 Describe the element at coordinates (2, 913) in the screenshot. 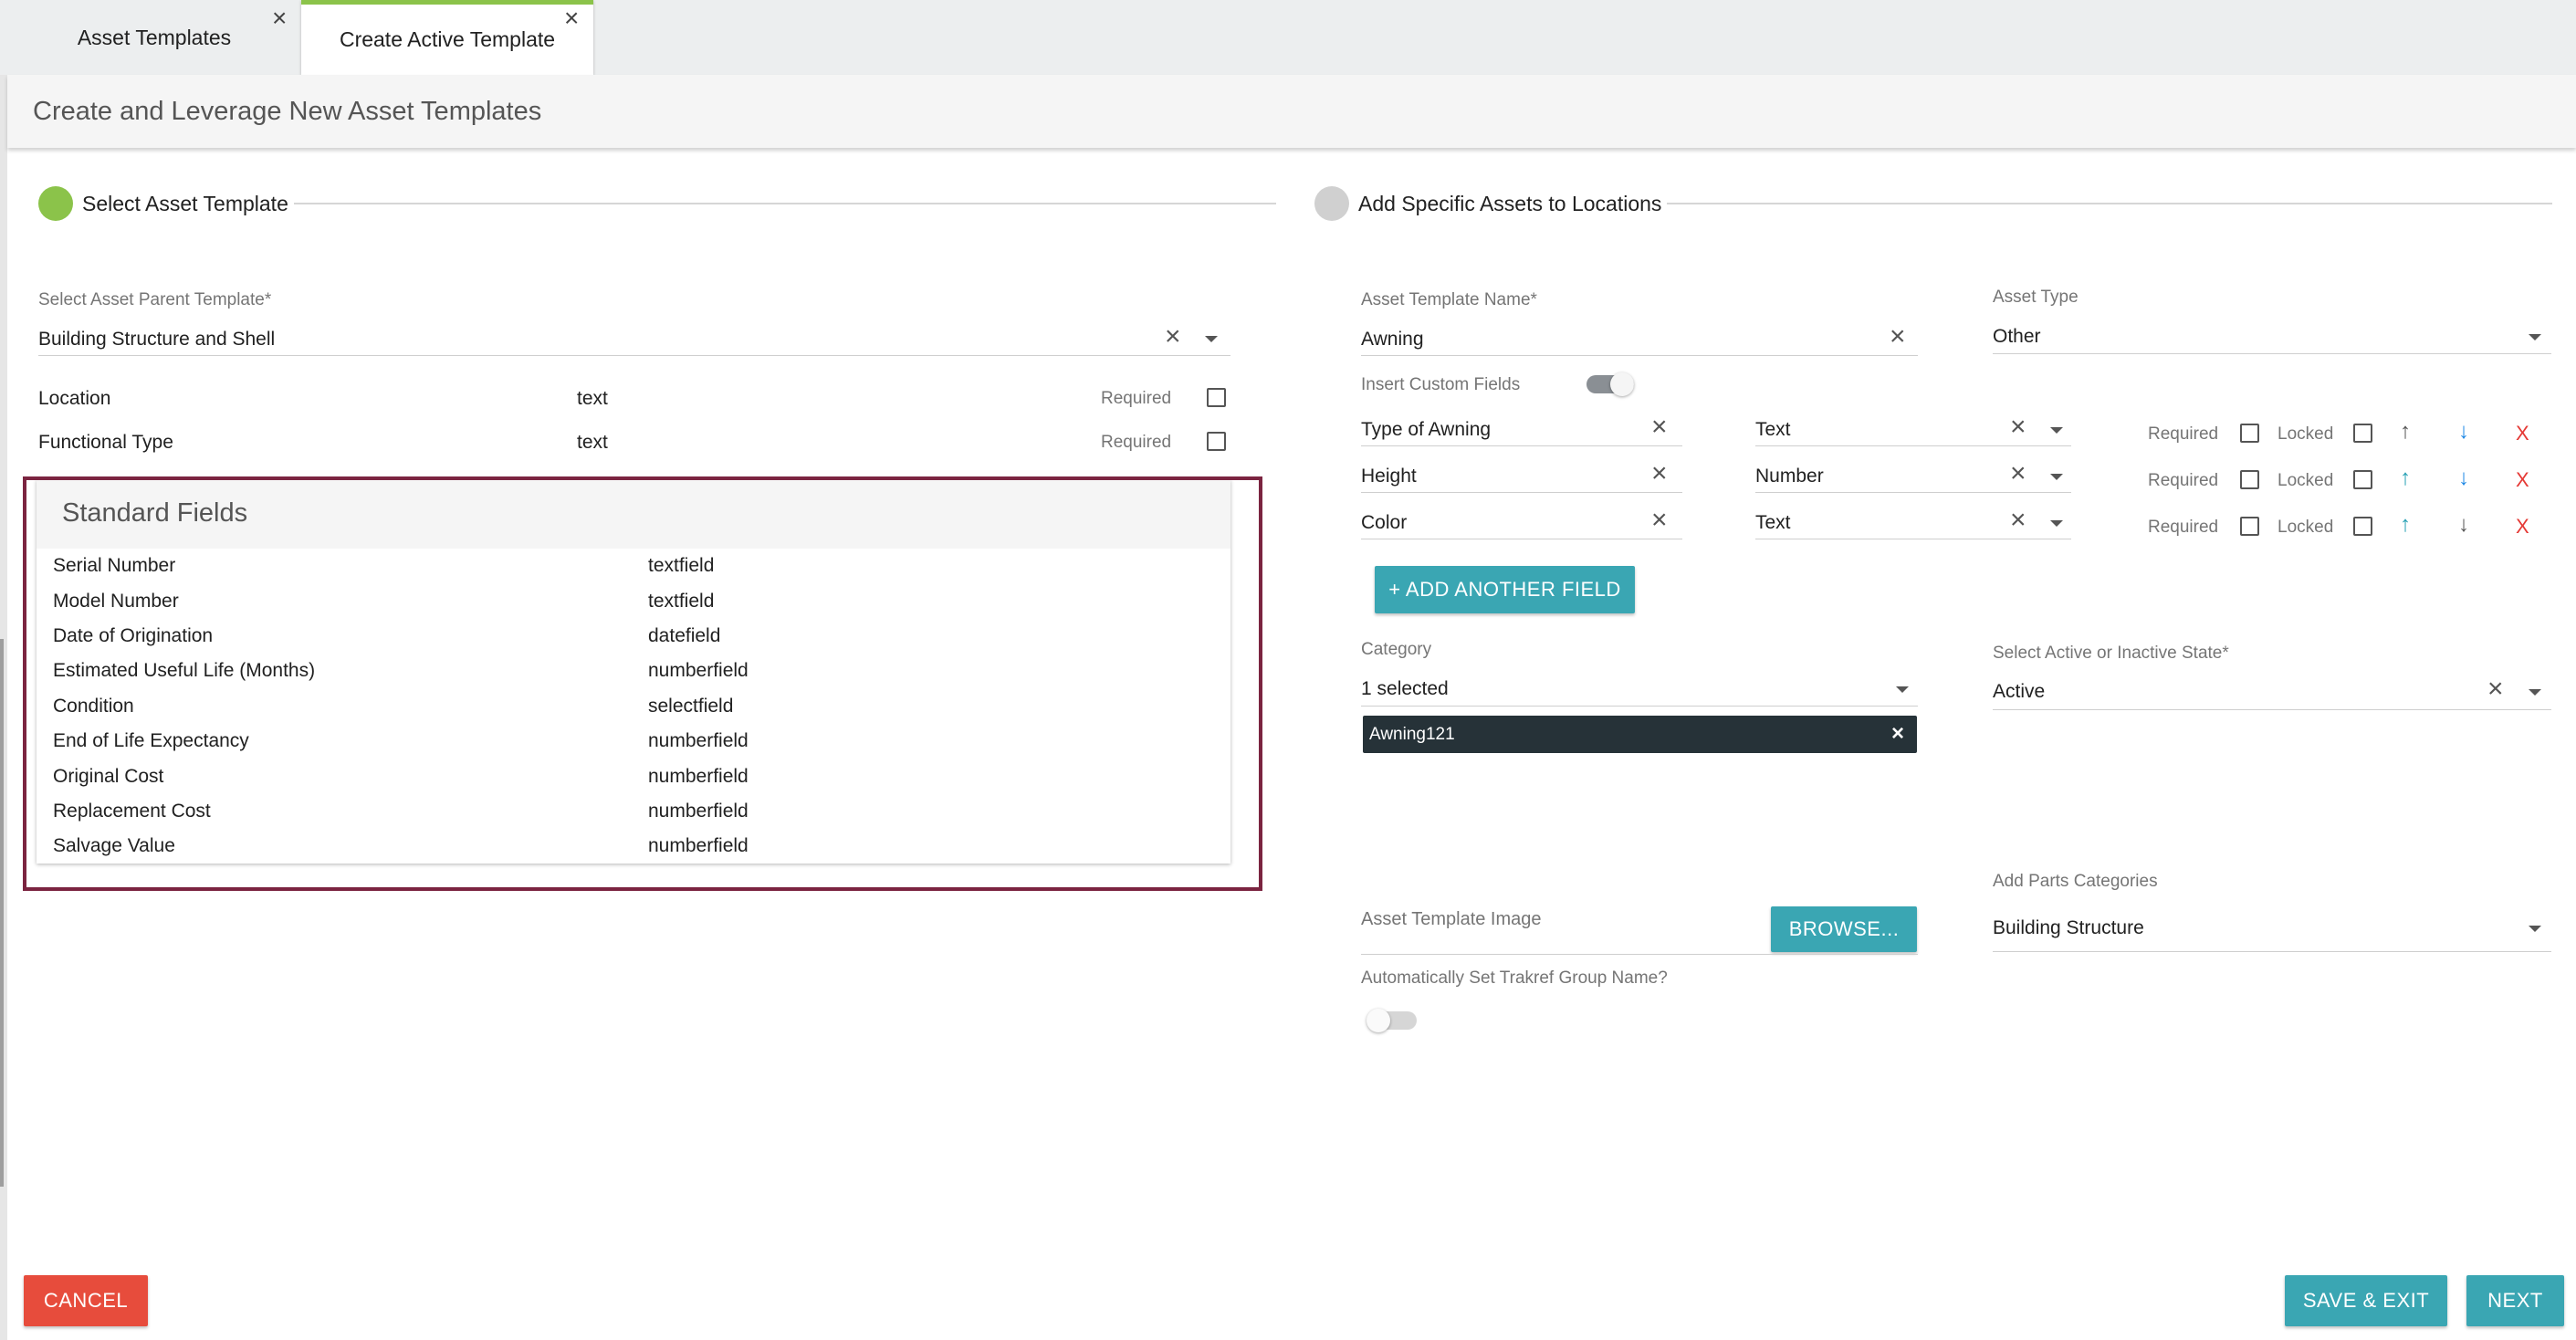

I see `left-scrollbar` at that location.